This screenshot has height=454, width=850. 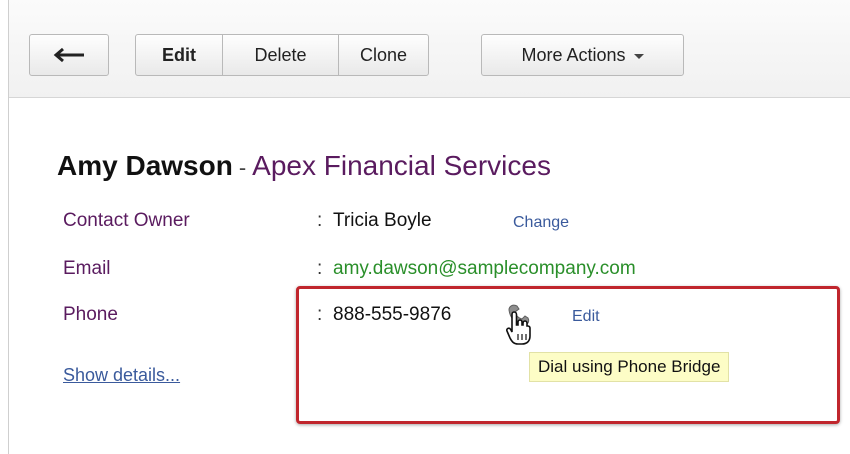 I want to click on page-title: Amy Dawson - Apex Financial Services, so click(x=304, y=166).